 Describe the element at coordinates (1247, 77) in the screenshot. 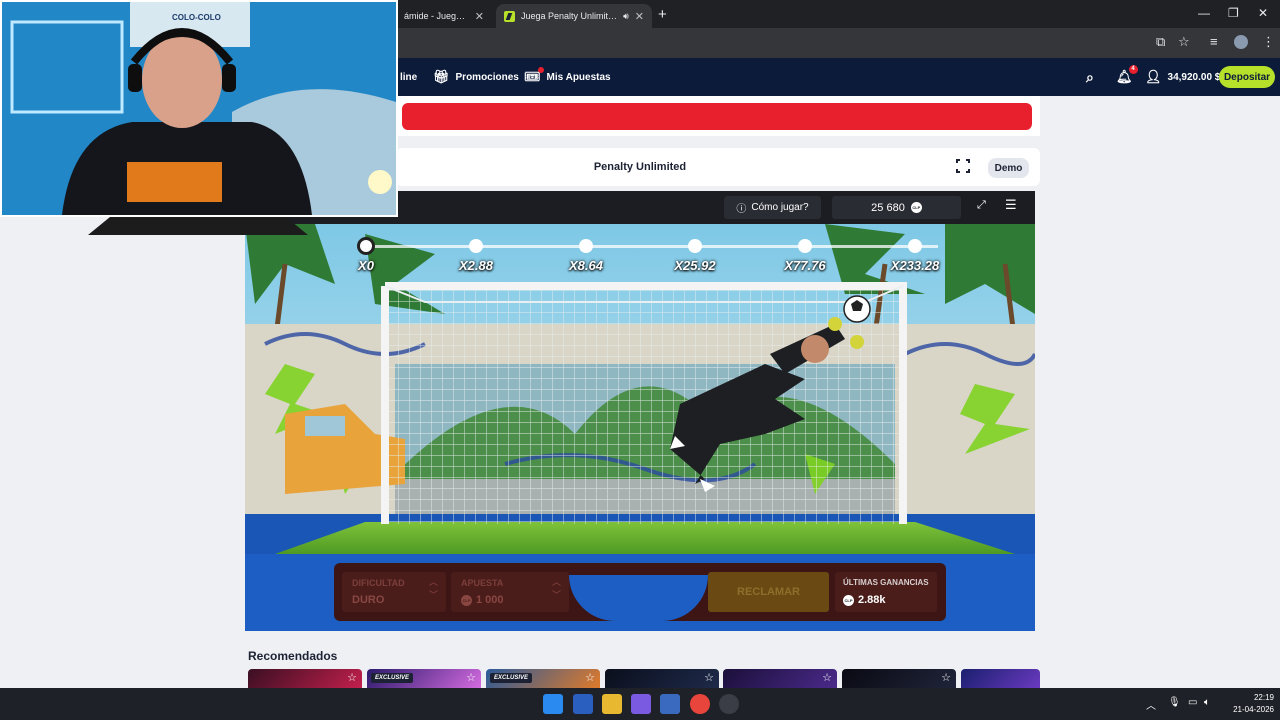

I see `deposit-button: Depositar` at that location.